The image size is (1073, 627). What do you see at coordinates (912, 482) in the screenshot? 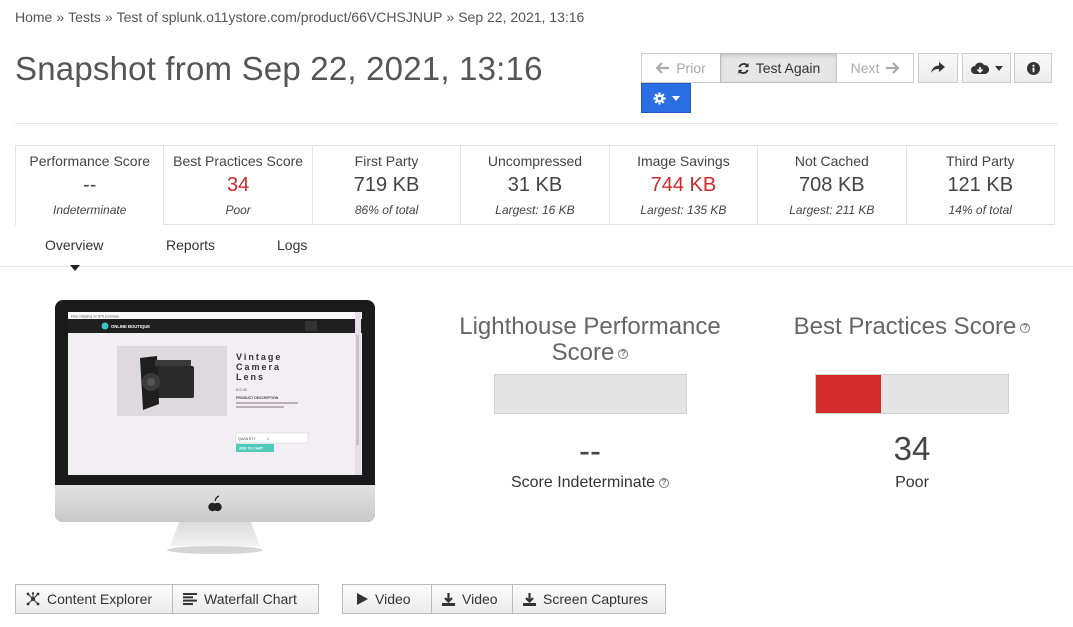
I see `best-practices-score-desc: Poor` at bounding box center [912, 482].